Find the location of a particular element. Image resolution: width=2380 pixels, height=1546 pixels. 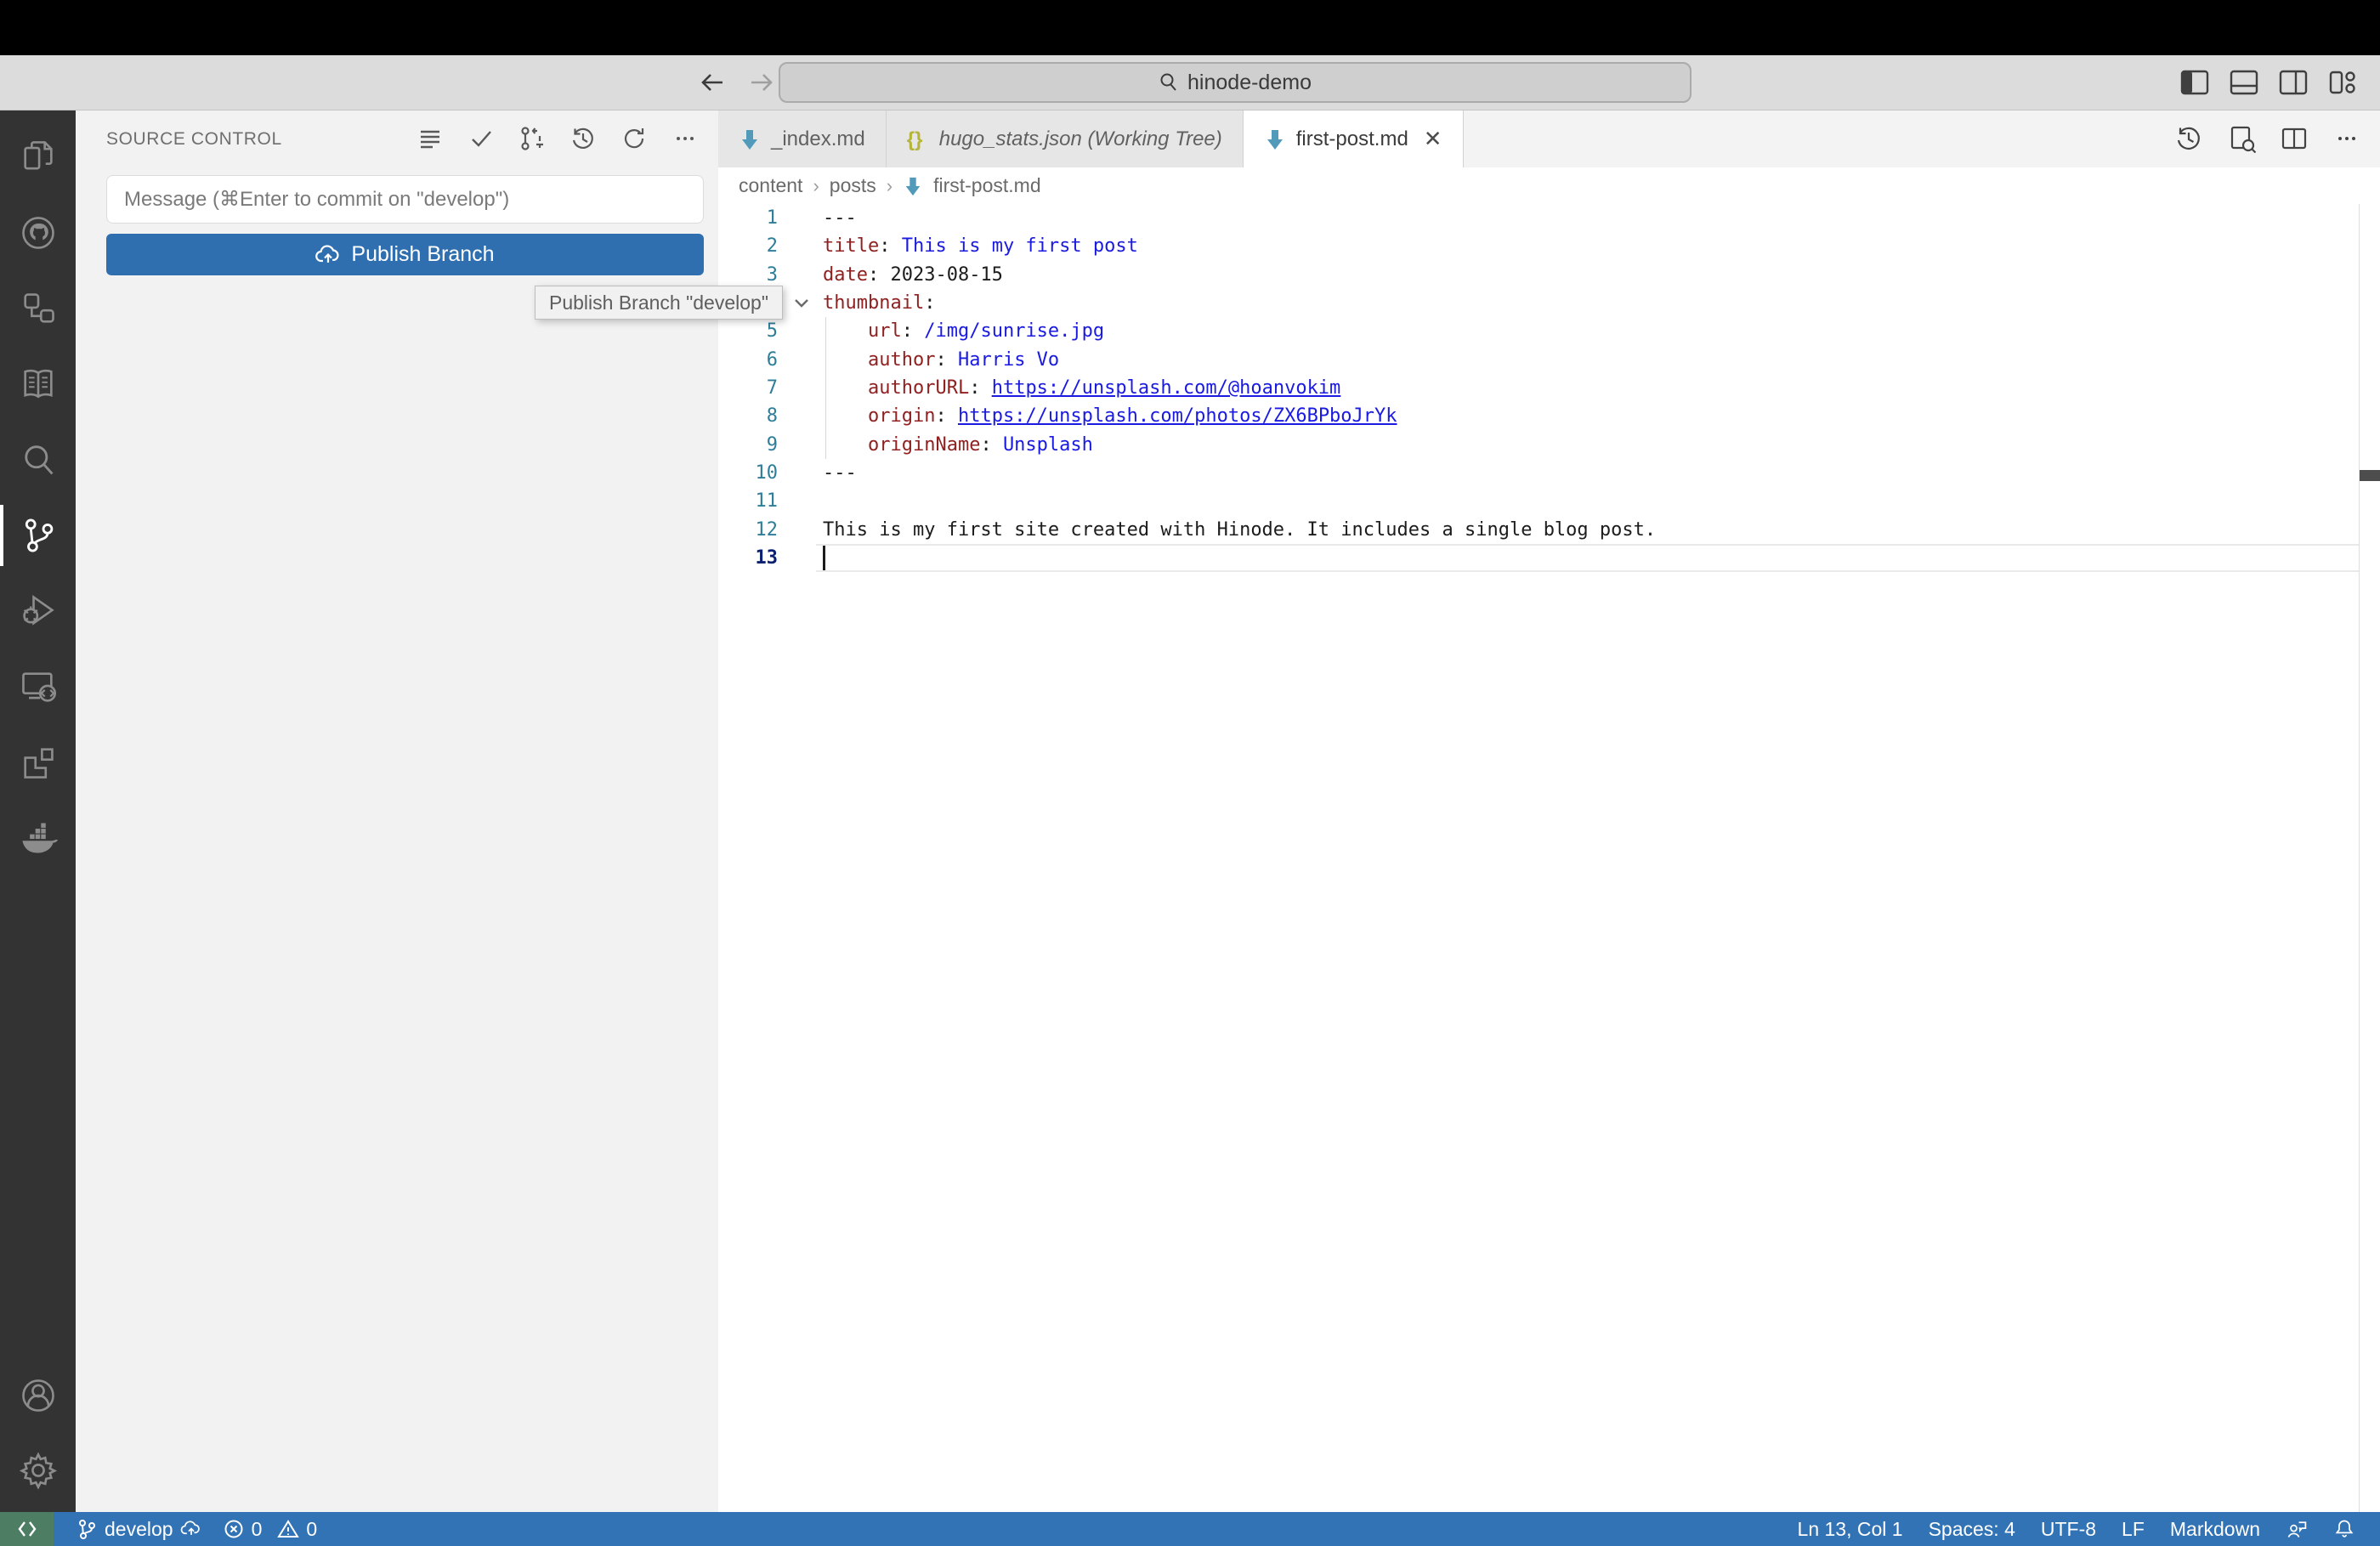

github-icon is located at coordinates (38, 233).